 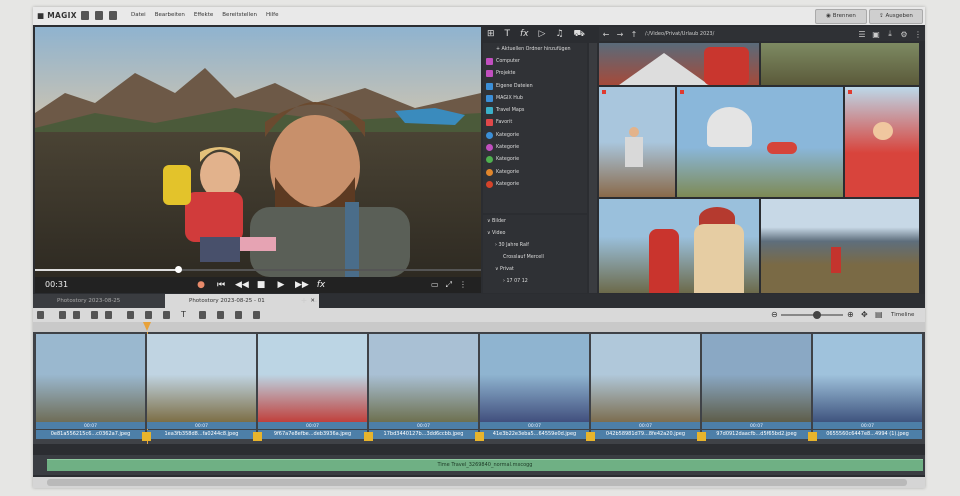 I want to click on media-source-item: Eigene Dateien, so click(x=535, y=86).